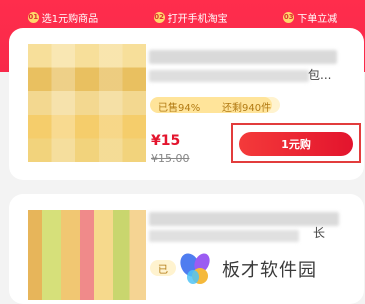 The image size is (365, 304). I want to click on steps-bar: 01 选1元购商品 02 打开手机淘宝 03 下单立减, so click(182, 17).